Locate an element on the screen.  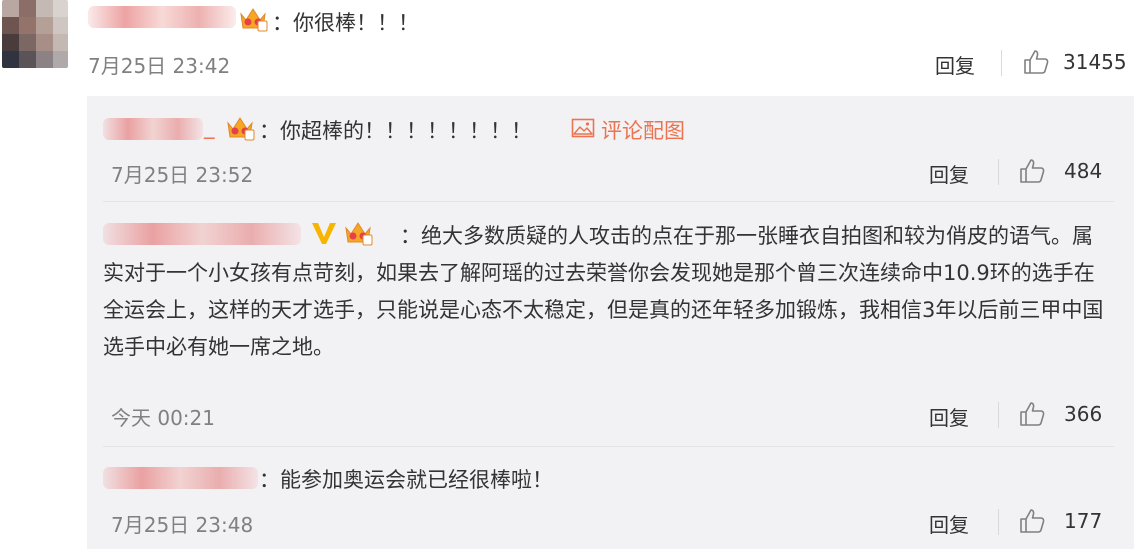
comment-timestamp: 7月25日 23:42 is located at coordinates (159, 66).